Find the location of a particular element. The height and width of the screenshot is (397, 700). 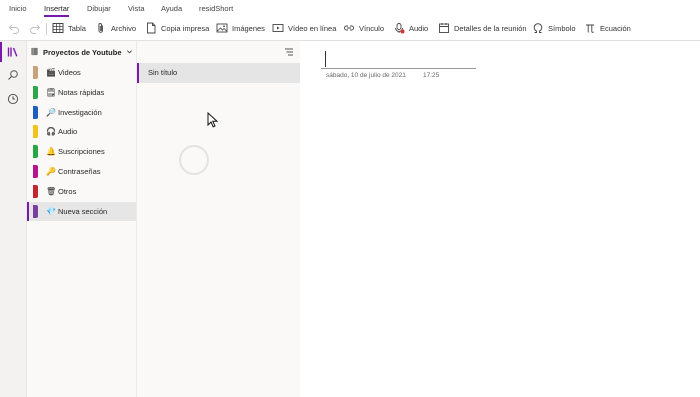

sort-pages-icon is located at coordinates (289, 52).